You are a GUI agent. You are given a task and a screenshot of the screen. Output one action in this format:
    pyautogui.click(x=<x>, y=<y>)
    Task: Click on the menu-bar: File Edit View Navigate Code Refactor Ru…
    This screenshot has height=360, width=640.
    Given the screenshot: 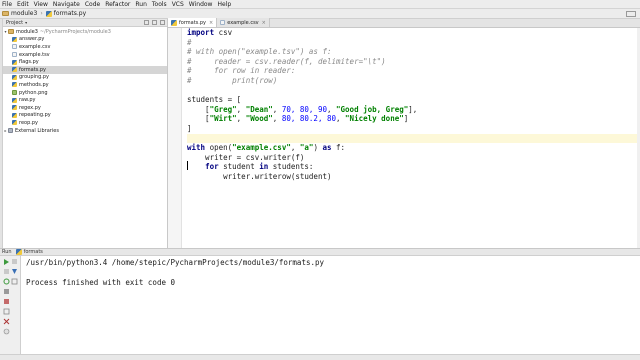 What is the action you would take?
    pyautogui.click(x=320, y=4)
    